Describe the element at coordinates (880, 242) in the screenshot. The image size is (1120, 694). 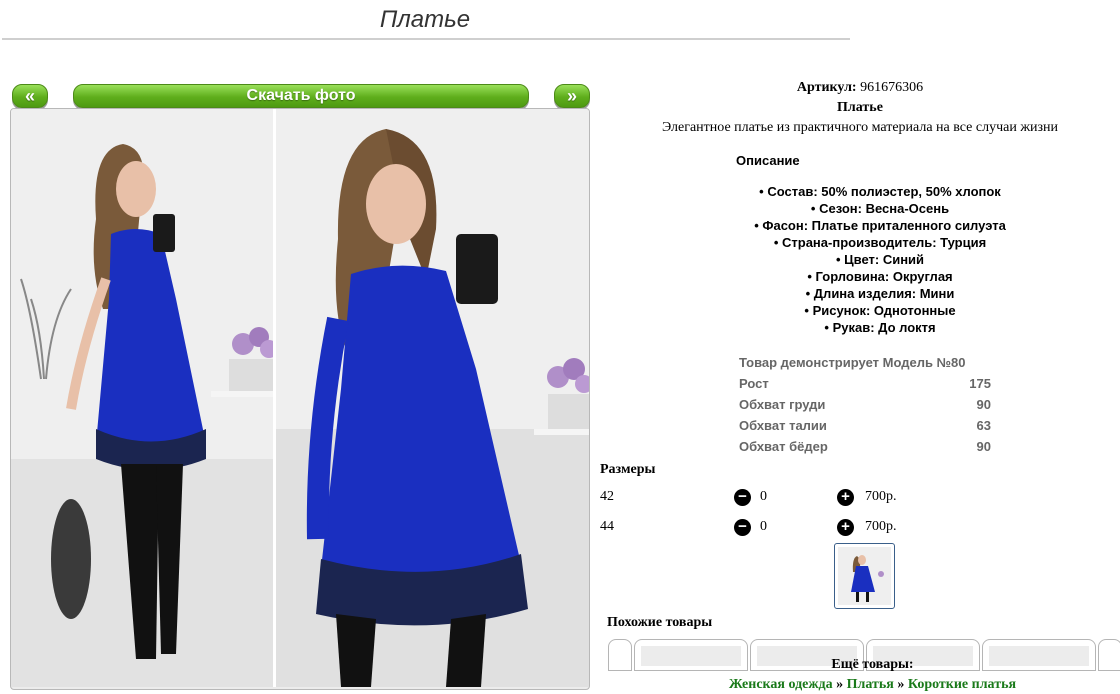
I see `feature-item: • Страна-производитель: Турция` at that location.